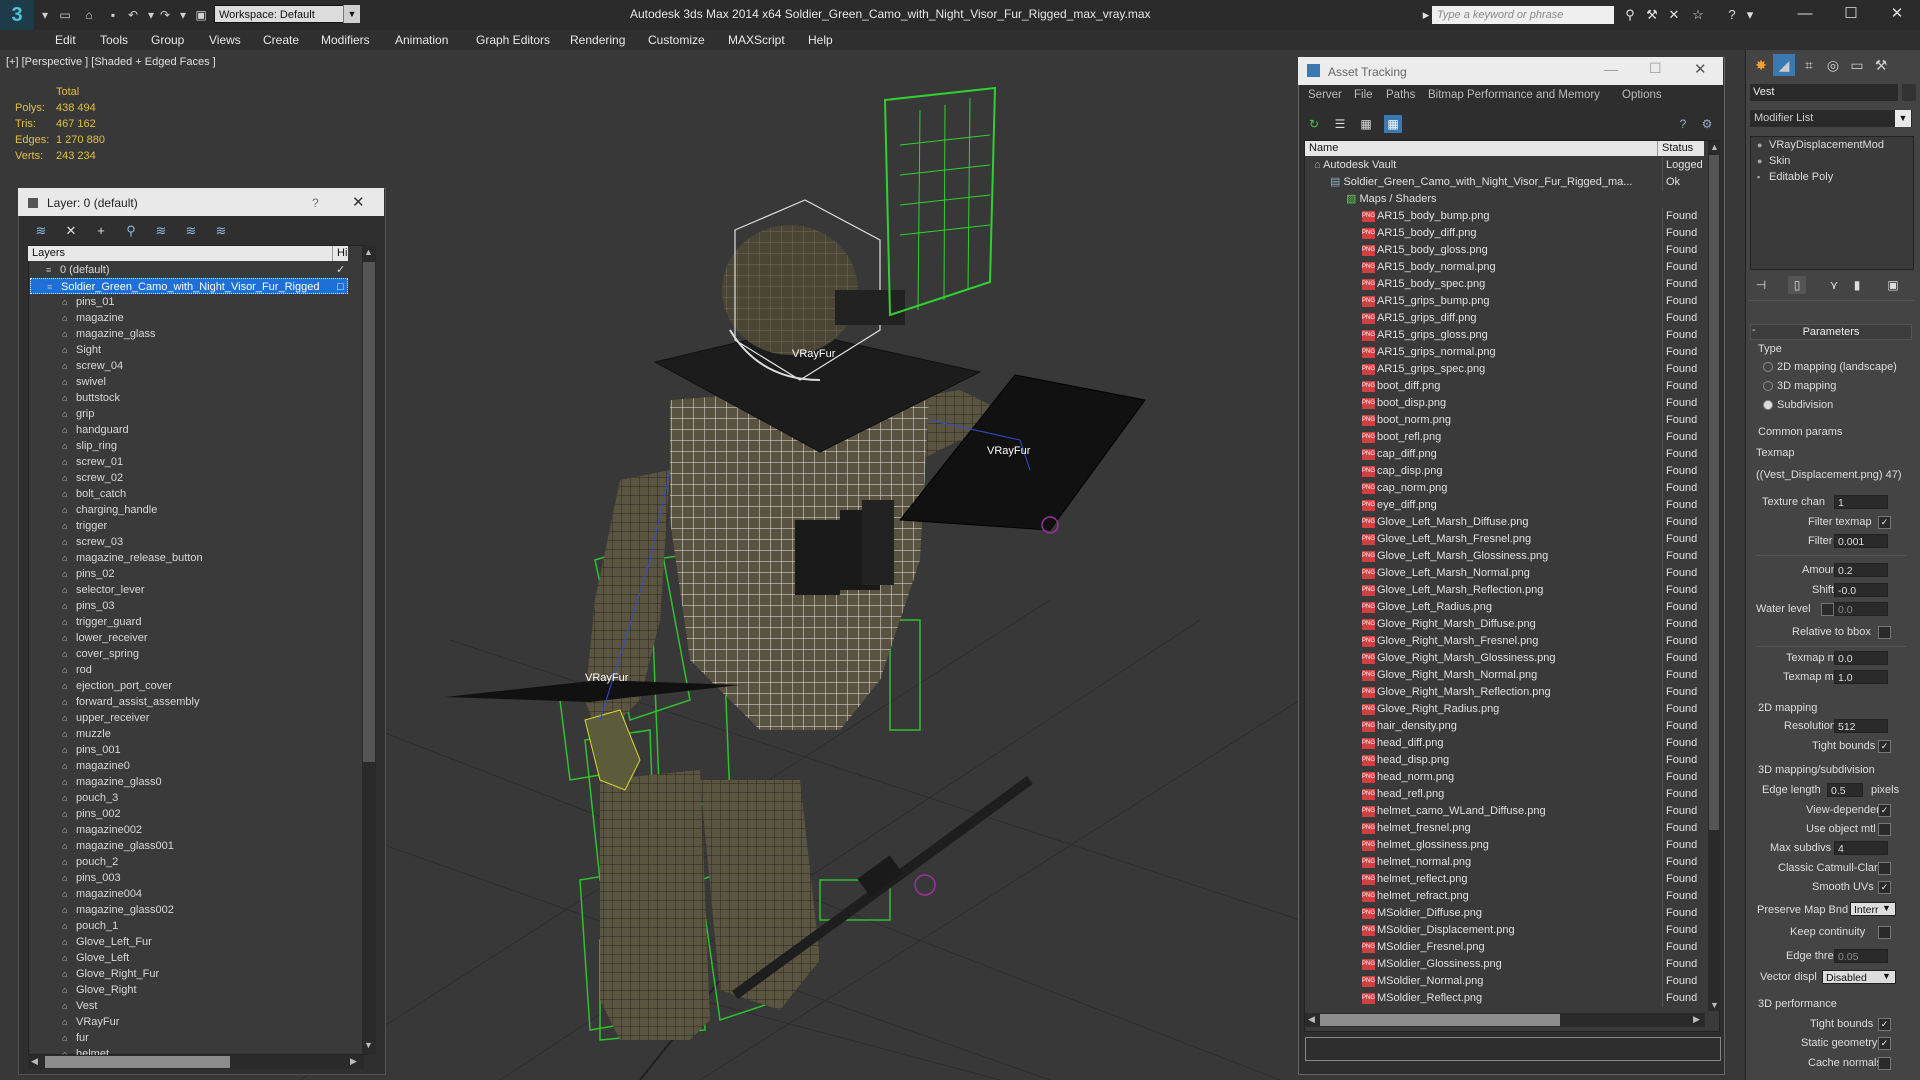 The image size is (1920, 1080). I want to click on asset-row: PNG AR15_grips_bump.png Found, so click(1506, 301).